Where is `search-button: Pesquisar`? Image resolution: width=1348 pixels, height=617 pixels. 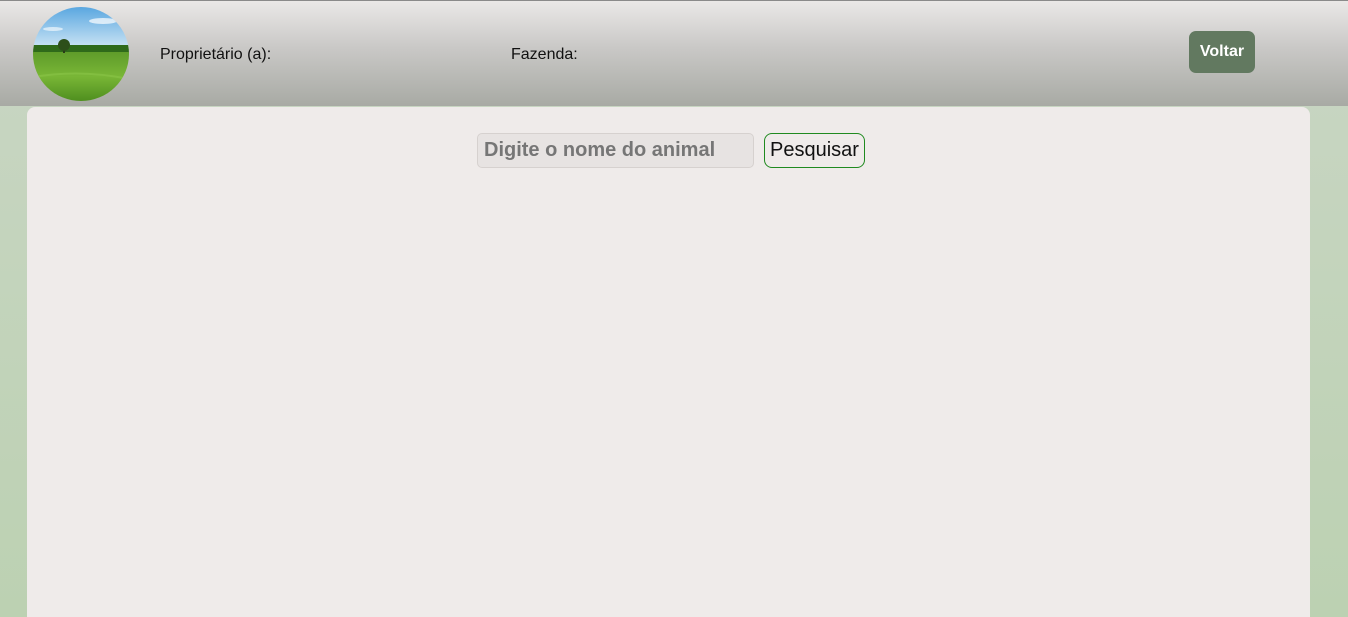
search-button: Pesquisar is located at coordinates (814, 150).